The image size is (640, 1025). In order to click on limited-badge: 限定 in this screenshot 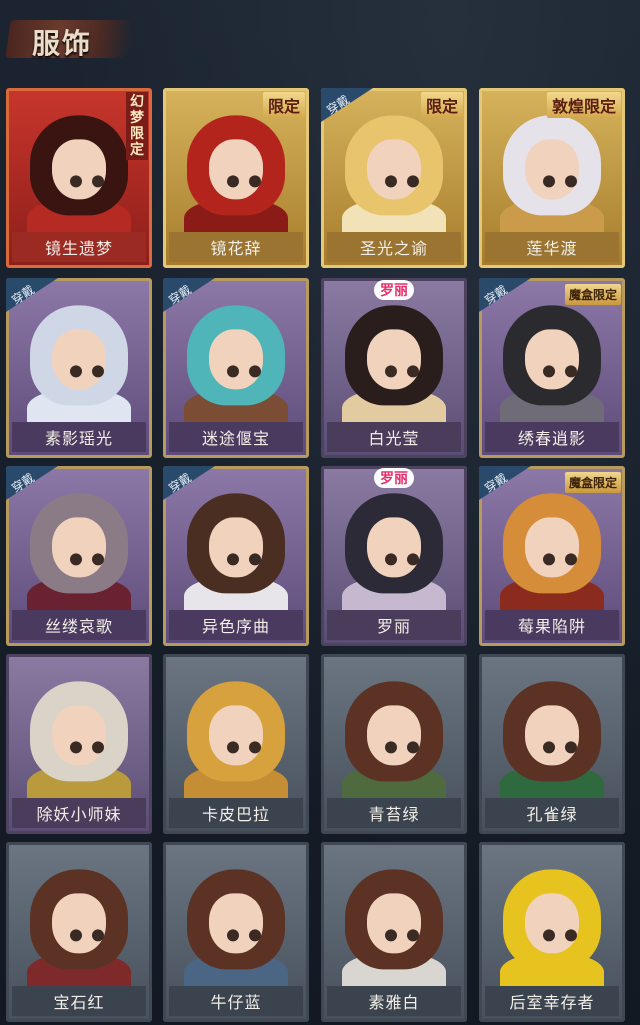, I will do `click(283, 105)`.